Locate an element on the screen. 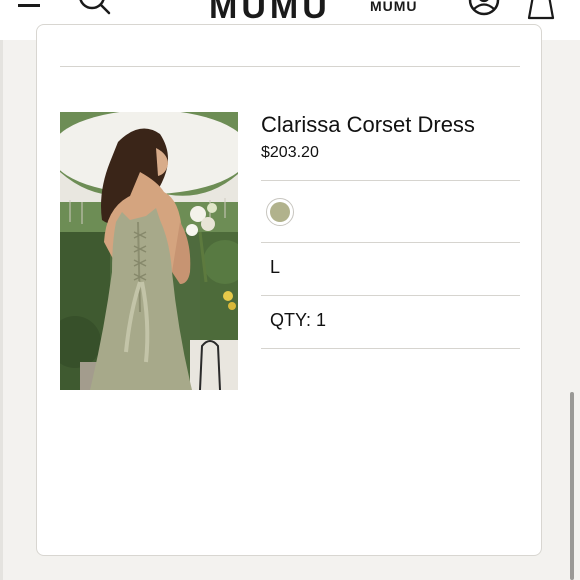 The image size is (580, 580). brand-logo: MUMU is located at coordinates (270, 13).